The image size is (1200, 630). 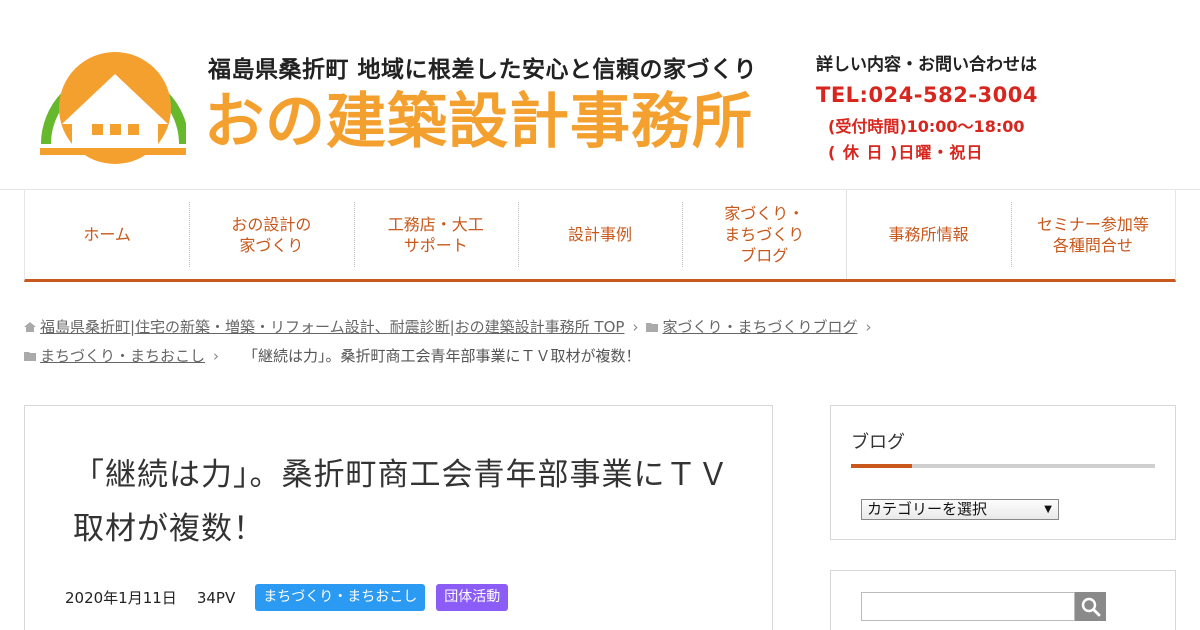 What do you see at coordinates (881, 466) in the screenshot?
I see `widget-title-accent` at bounding box center [881, 466].